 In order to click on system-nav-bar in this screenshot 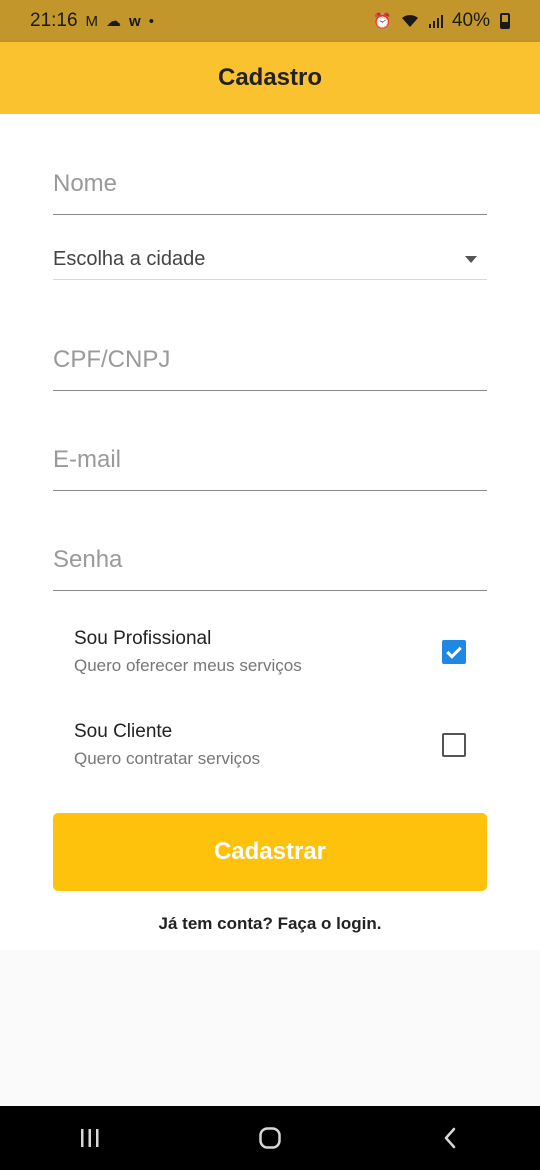, I will do `click(270, 1138)`.